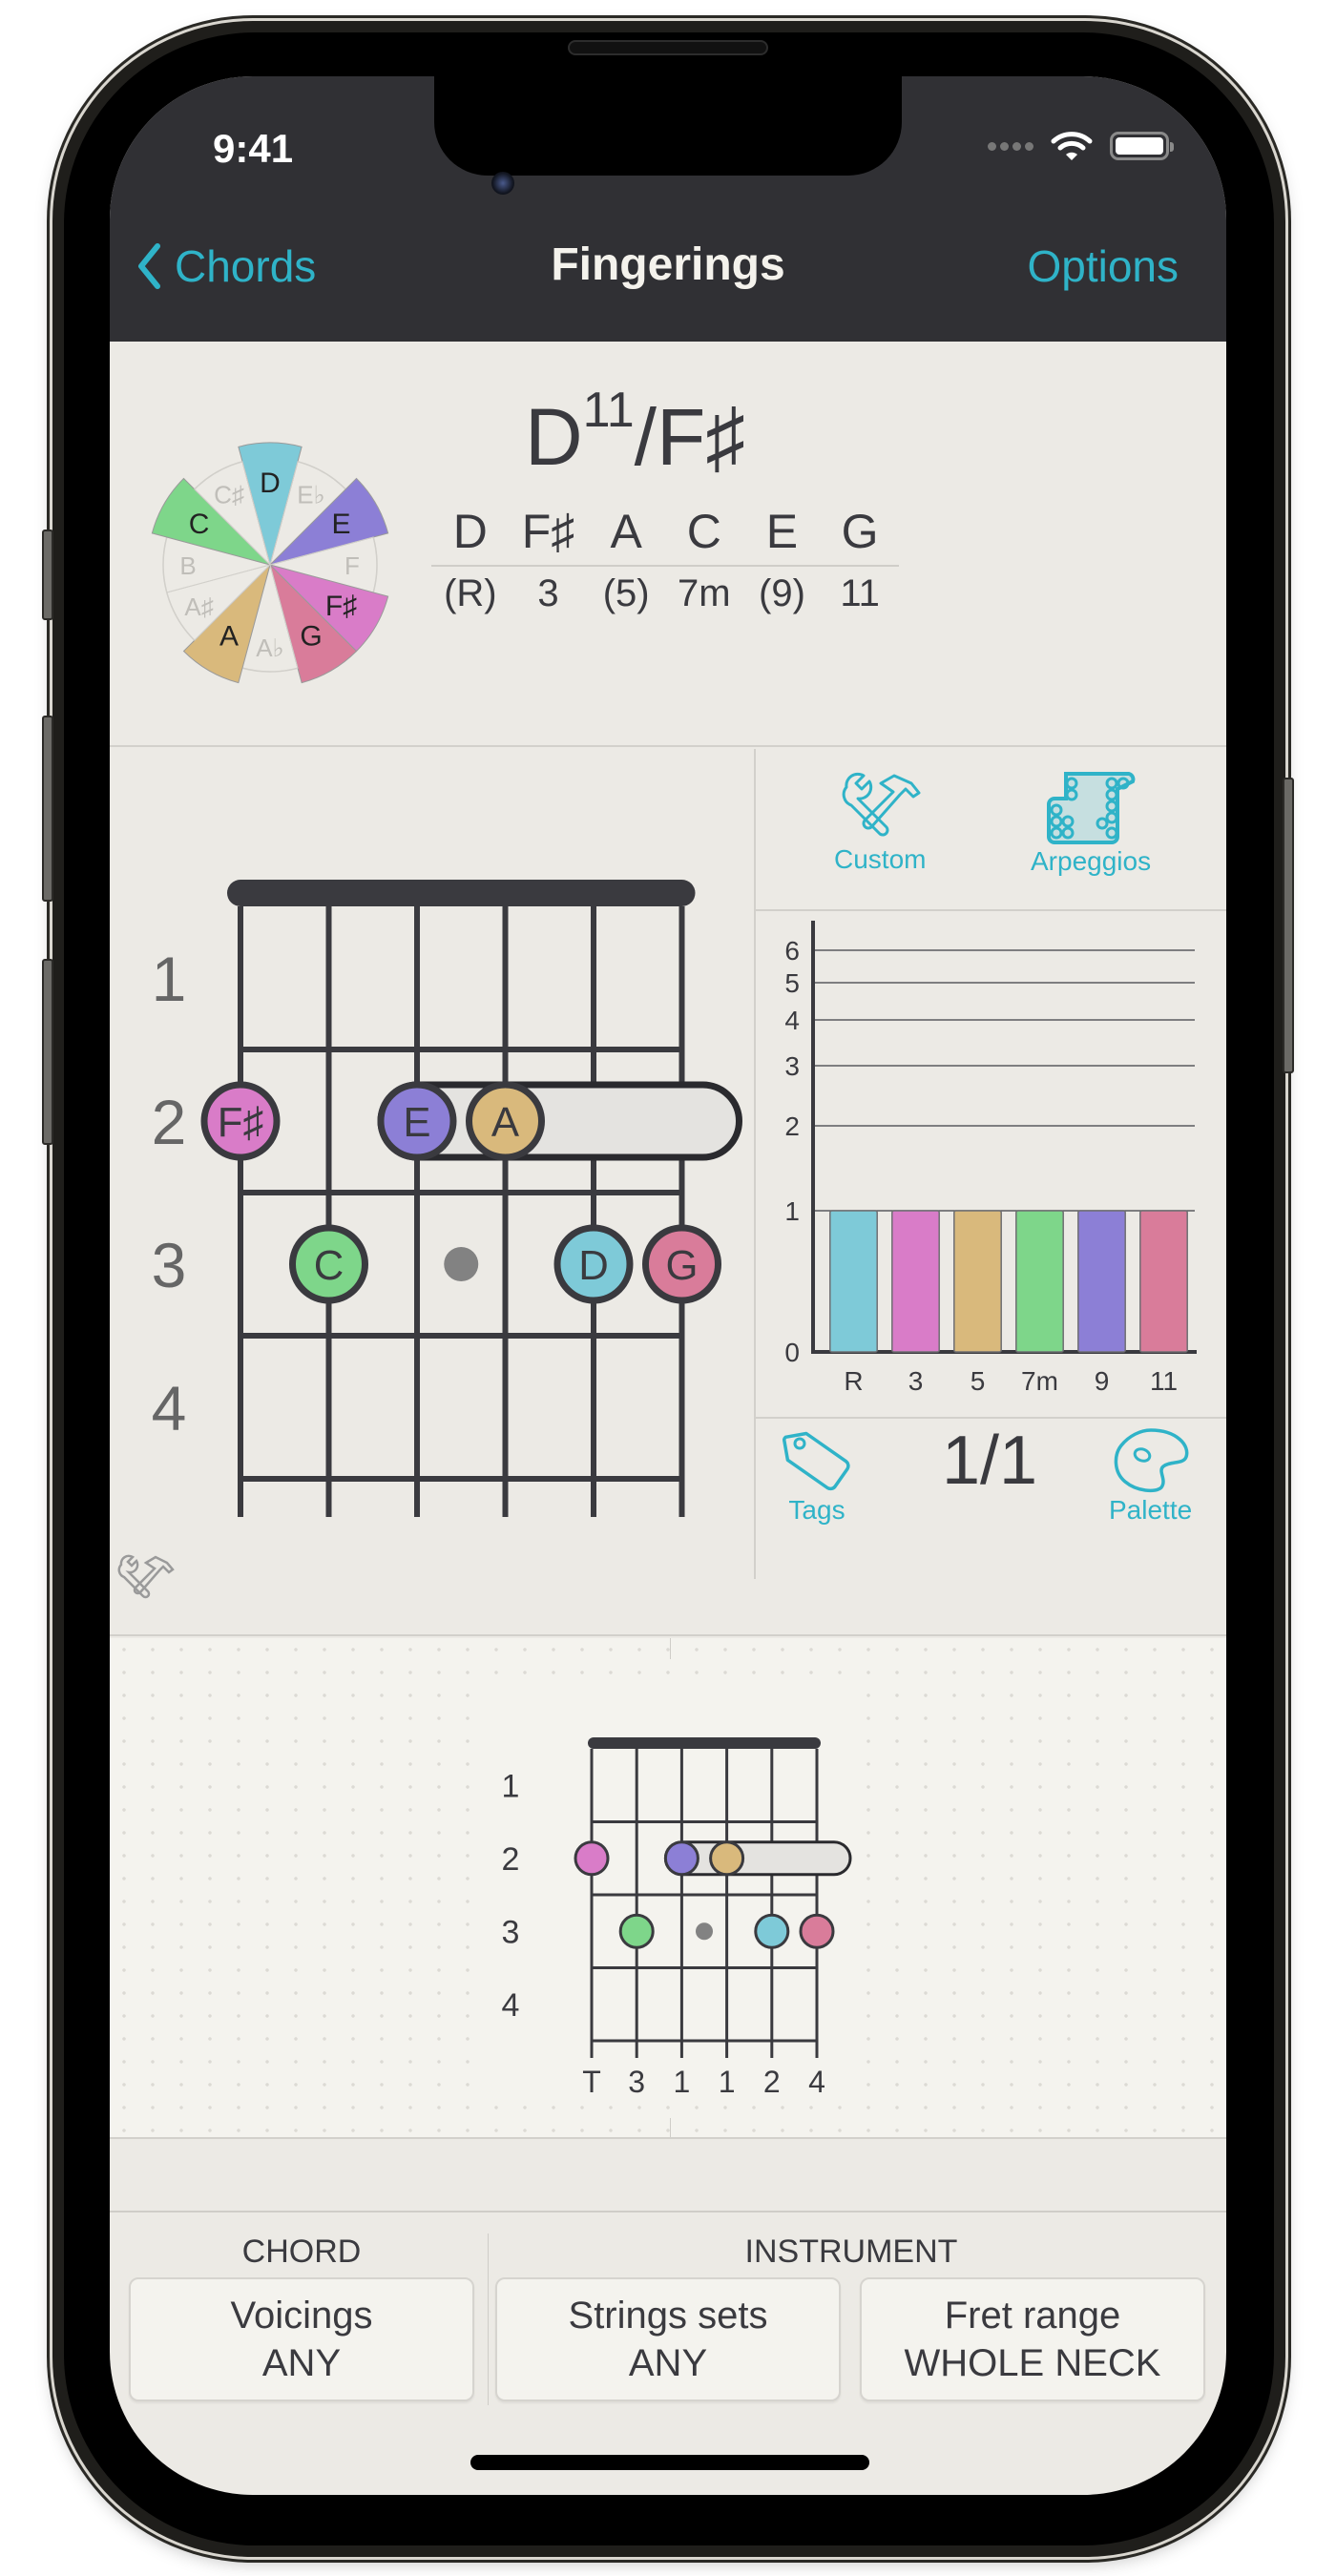 The width and height of the screenshot is (1336, 2576). I want to click on arpeggios-label: Arpeggios, so click(1091, 861).